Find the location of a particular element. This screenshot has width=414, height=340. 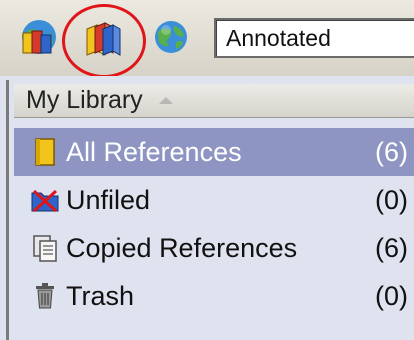

group-copied-references: Copied References (6) is located at coordinates (214, 248).